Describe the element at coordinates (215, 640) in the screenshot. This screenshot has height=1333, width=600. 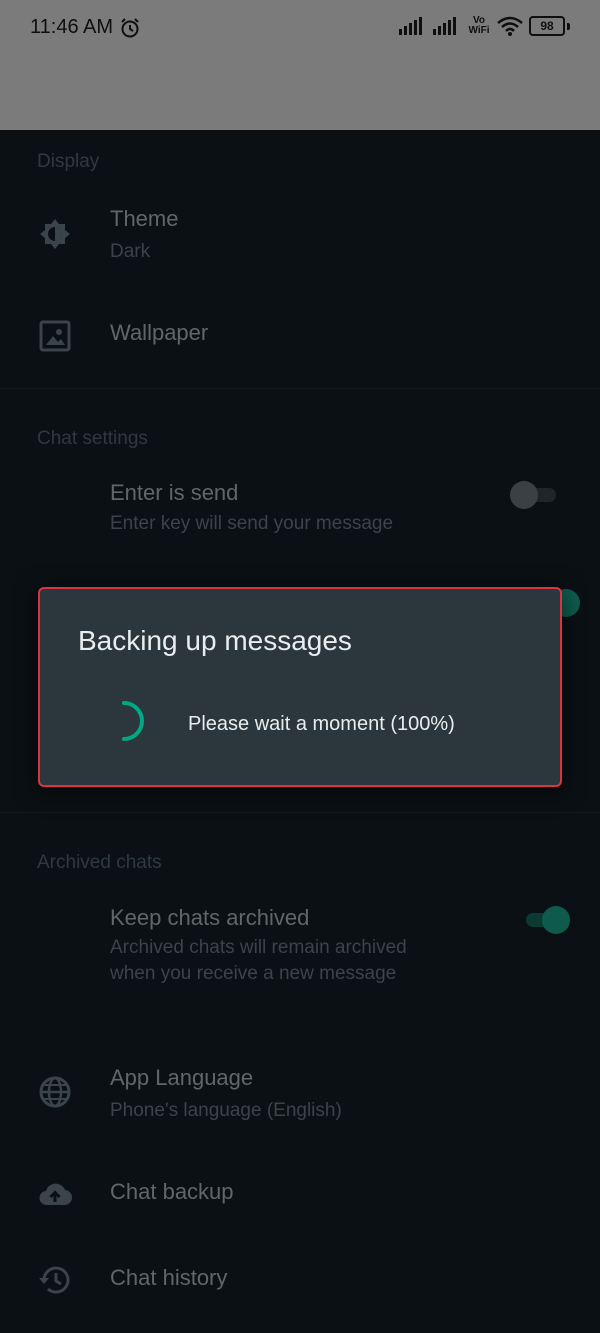
I see `dialog-title: Backing up messages` at that location.